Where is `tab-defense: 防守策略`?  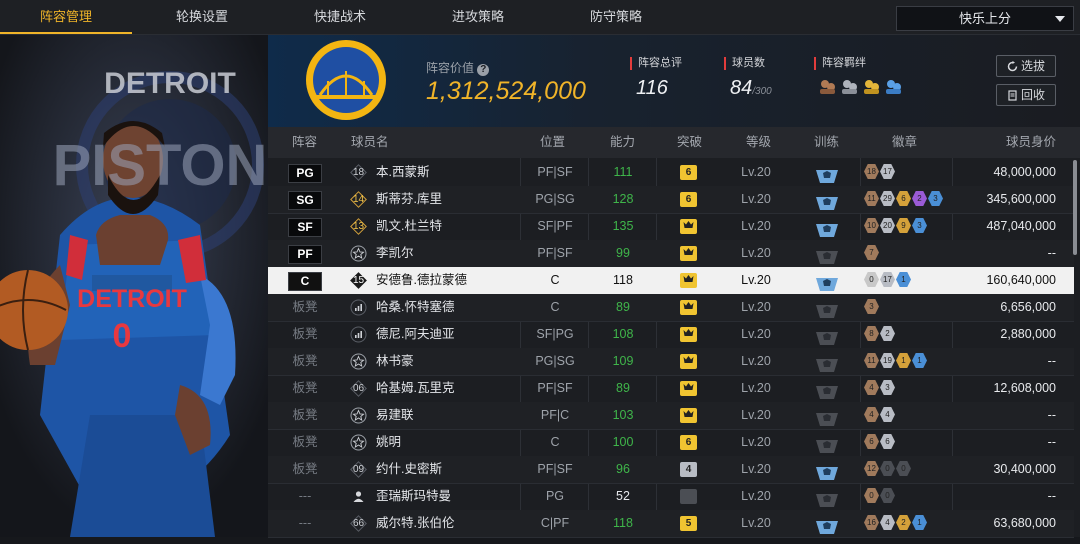
tab-defense: 防守策略 is located at coordinates (616, 17).